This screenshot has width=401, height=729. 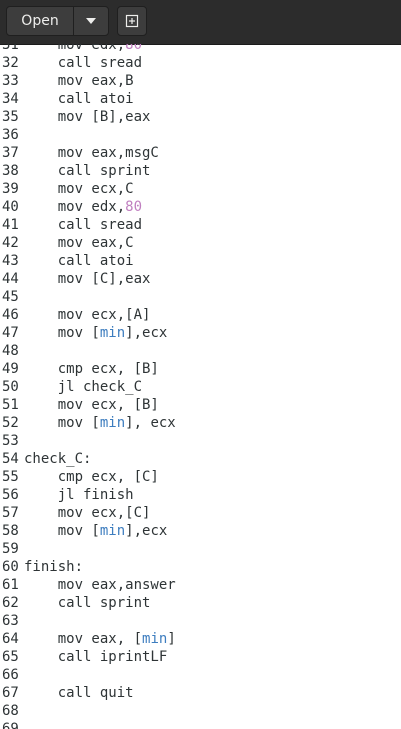 I want to click on code-line: 39 mov ecx,C, so click(x=88, y=189).